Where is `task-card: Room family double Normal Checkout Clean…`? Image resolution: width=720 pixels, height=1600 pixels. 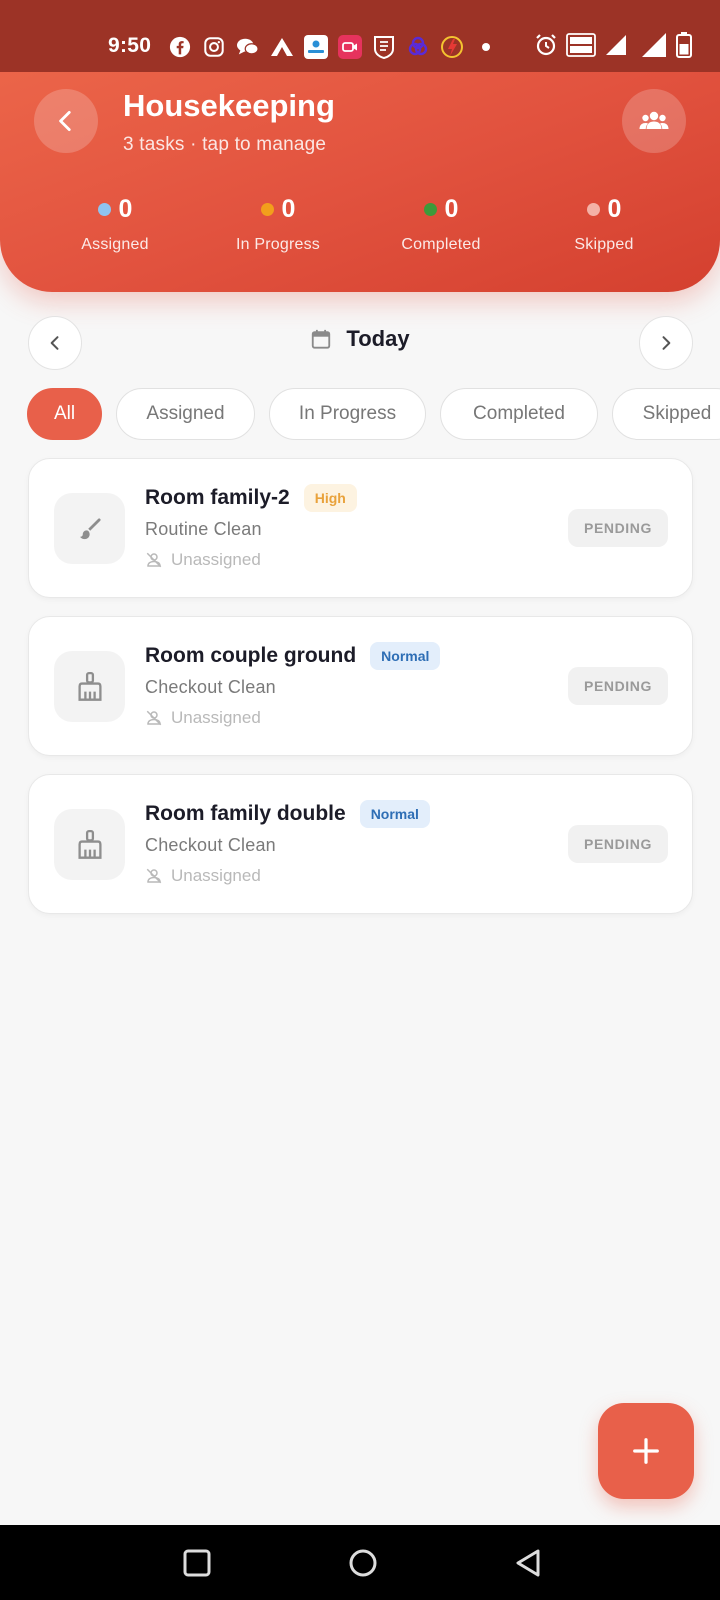 task-card: Room family double Normal Checkout Clean… is located at coordinates (360, 844).